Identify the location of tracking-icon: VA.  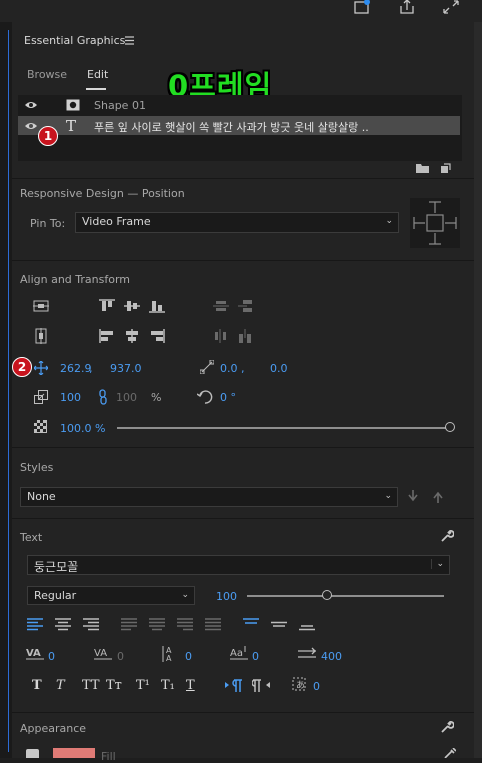
(103, 655).